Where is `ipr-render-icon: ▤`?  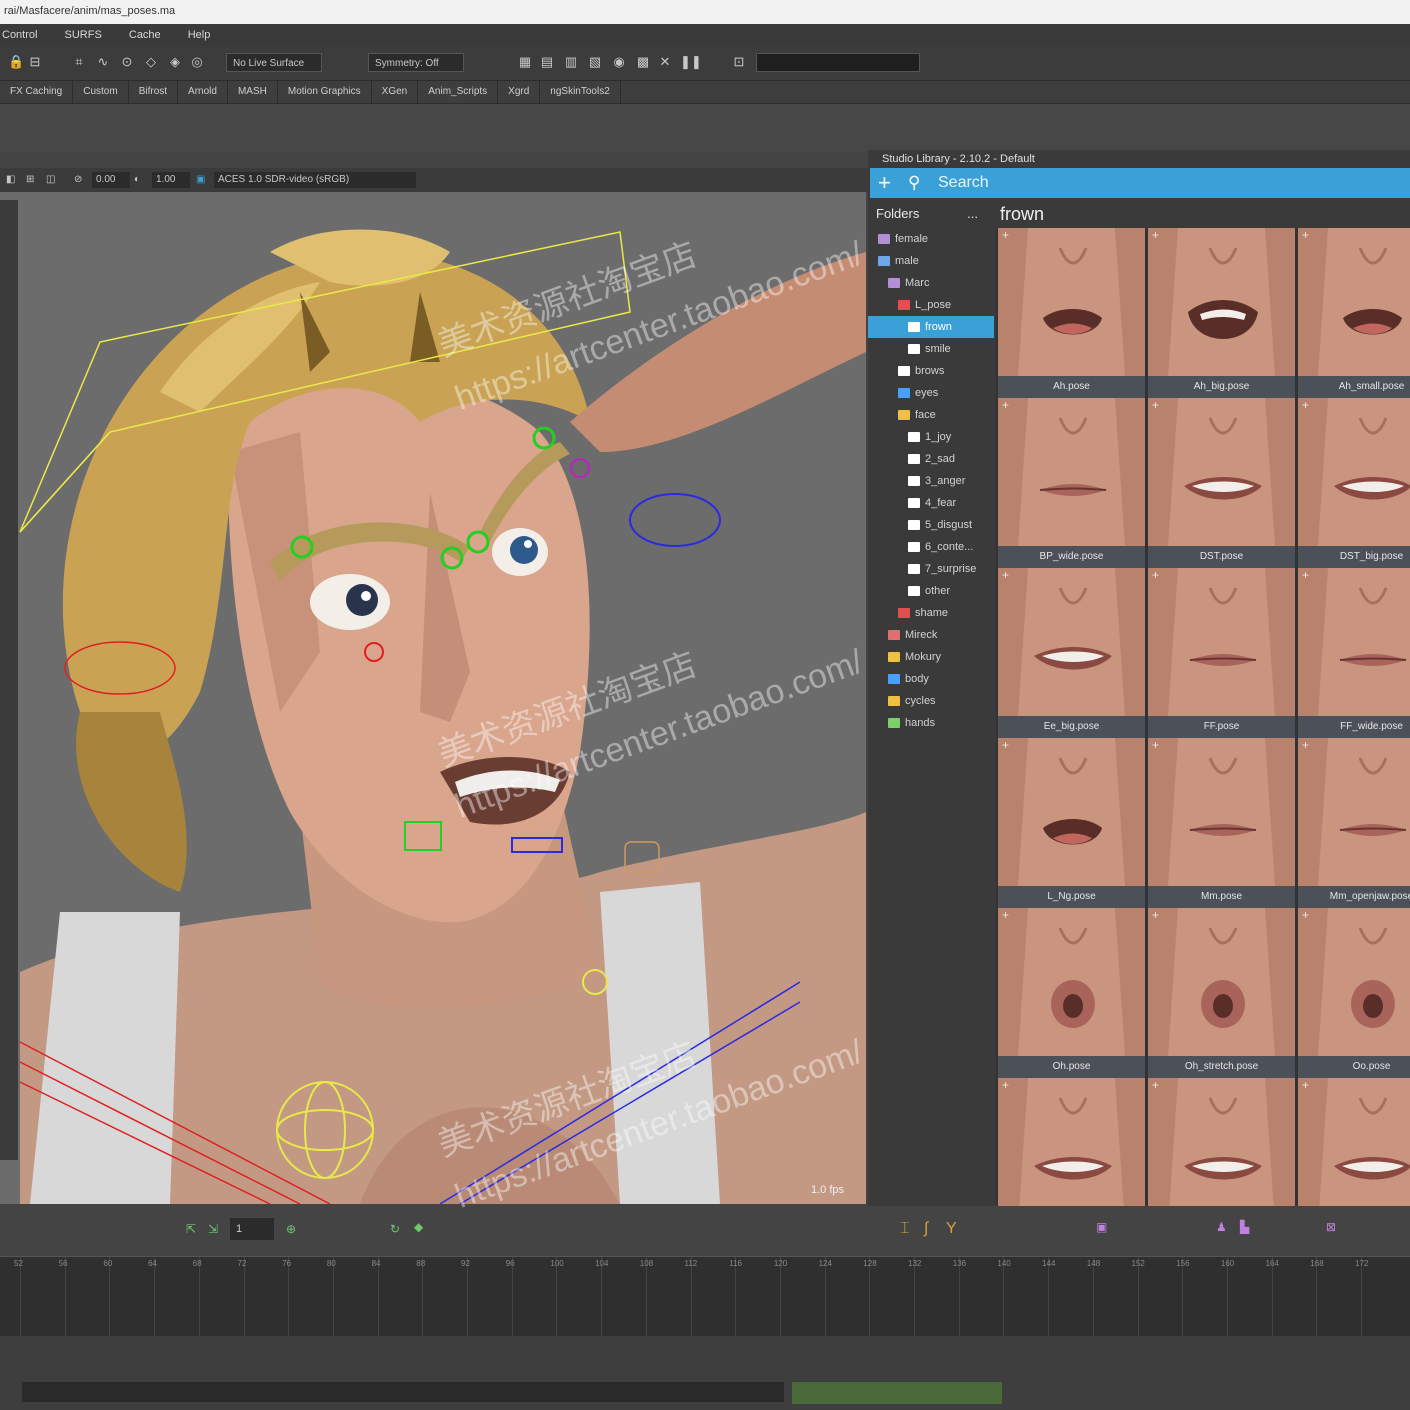
ipr-render-icon: ▤ is located at coordinates (547, 62).